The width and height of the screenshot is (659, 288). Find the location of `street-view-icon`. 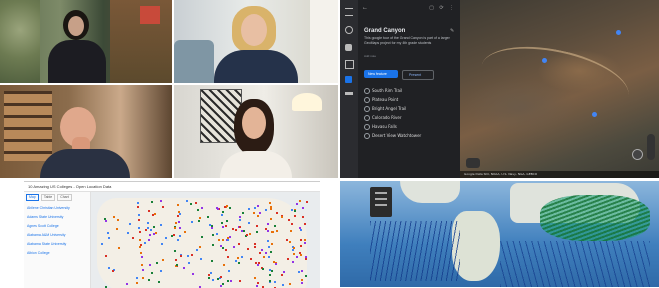

street-view-icon is located at coordinates (473, 163).